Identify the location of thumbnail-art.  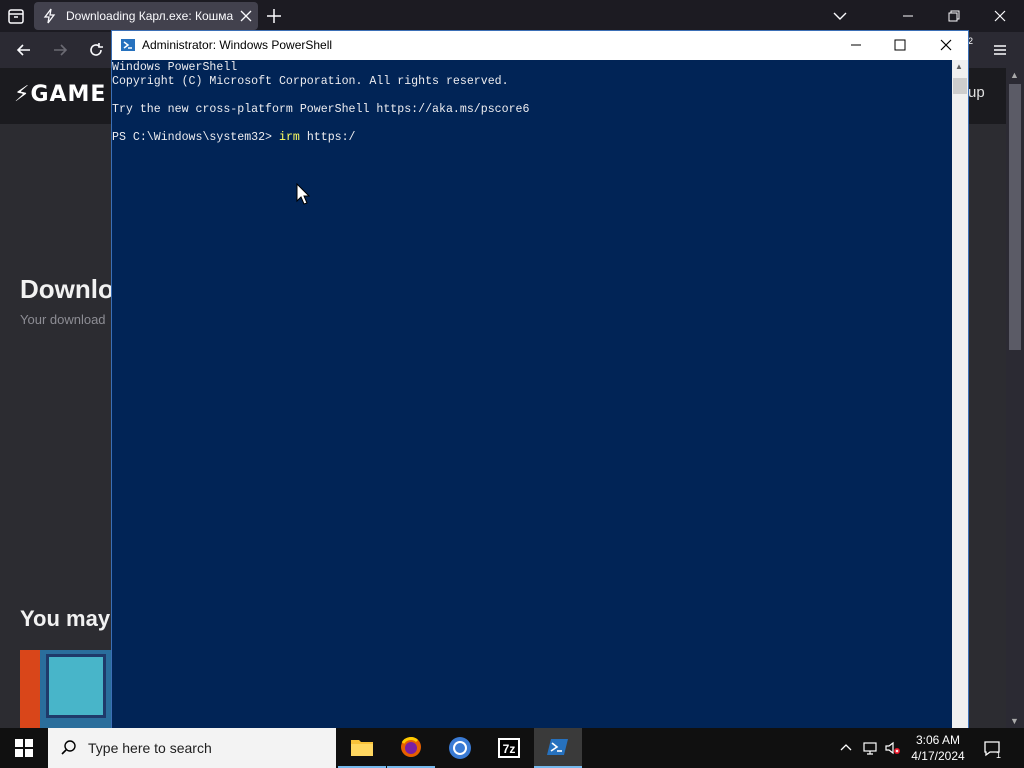
(76, 686).